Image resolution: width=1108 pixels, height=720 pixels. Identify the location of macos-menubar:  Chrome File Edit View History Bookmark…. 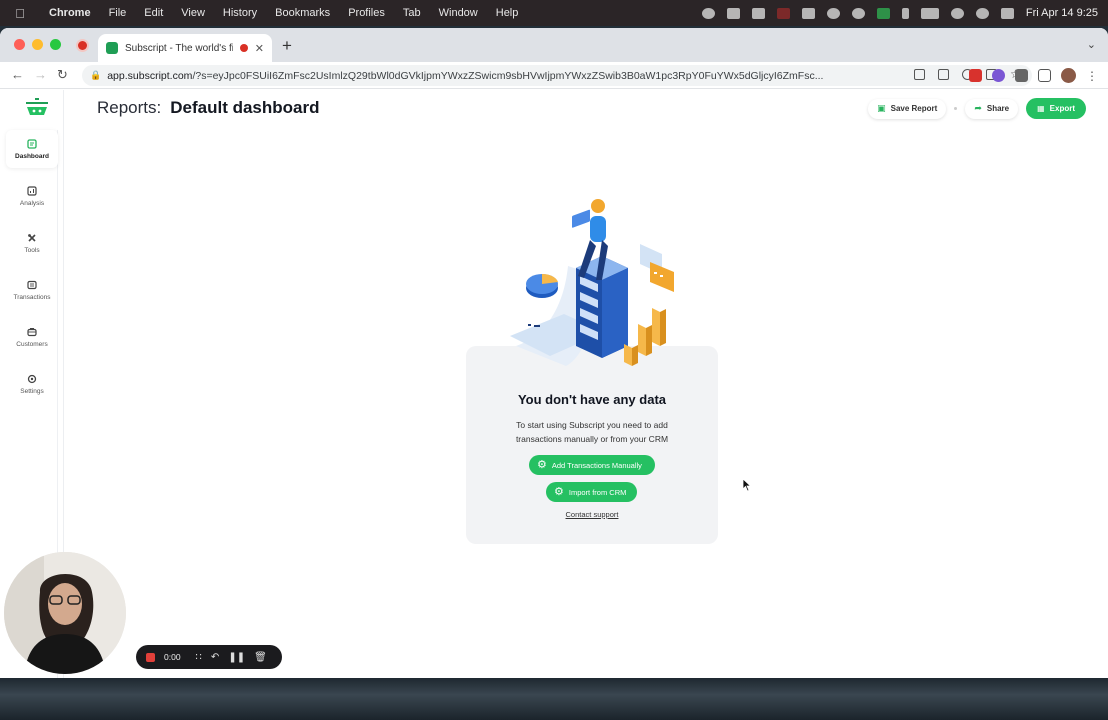
(554, 13).